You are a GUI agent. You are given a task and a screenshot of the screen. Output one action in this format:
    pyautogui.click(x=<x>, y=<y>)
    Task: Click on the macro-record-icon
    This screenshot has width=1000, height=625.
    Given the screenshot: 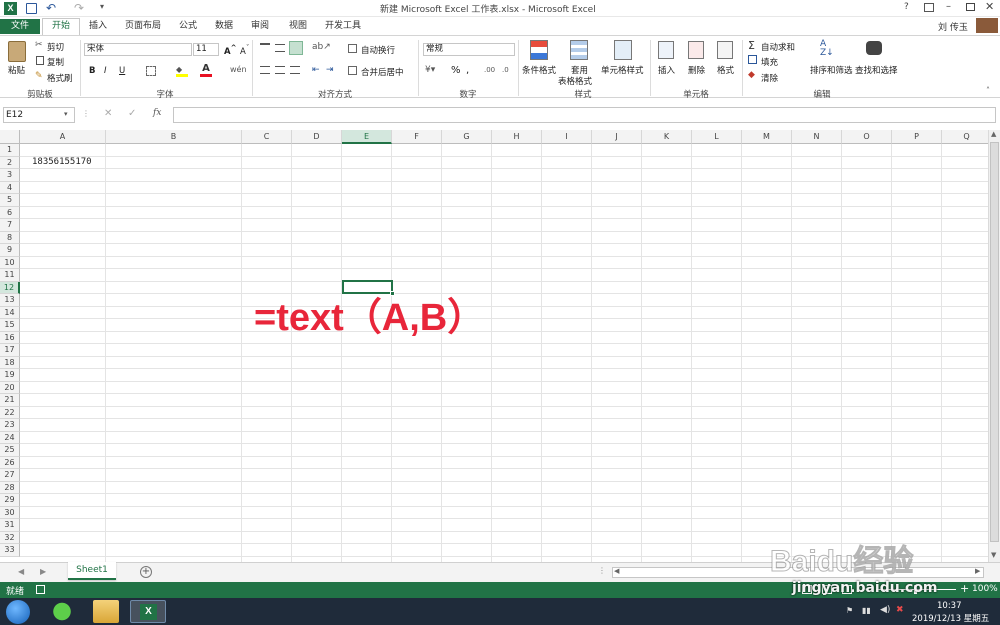 What is the action you would take?
    pyautogui.click(x=40, y=589)
    